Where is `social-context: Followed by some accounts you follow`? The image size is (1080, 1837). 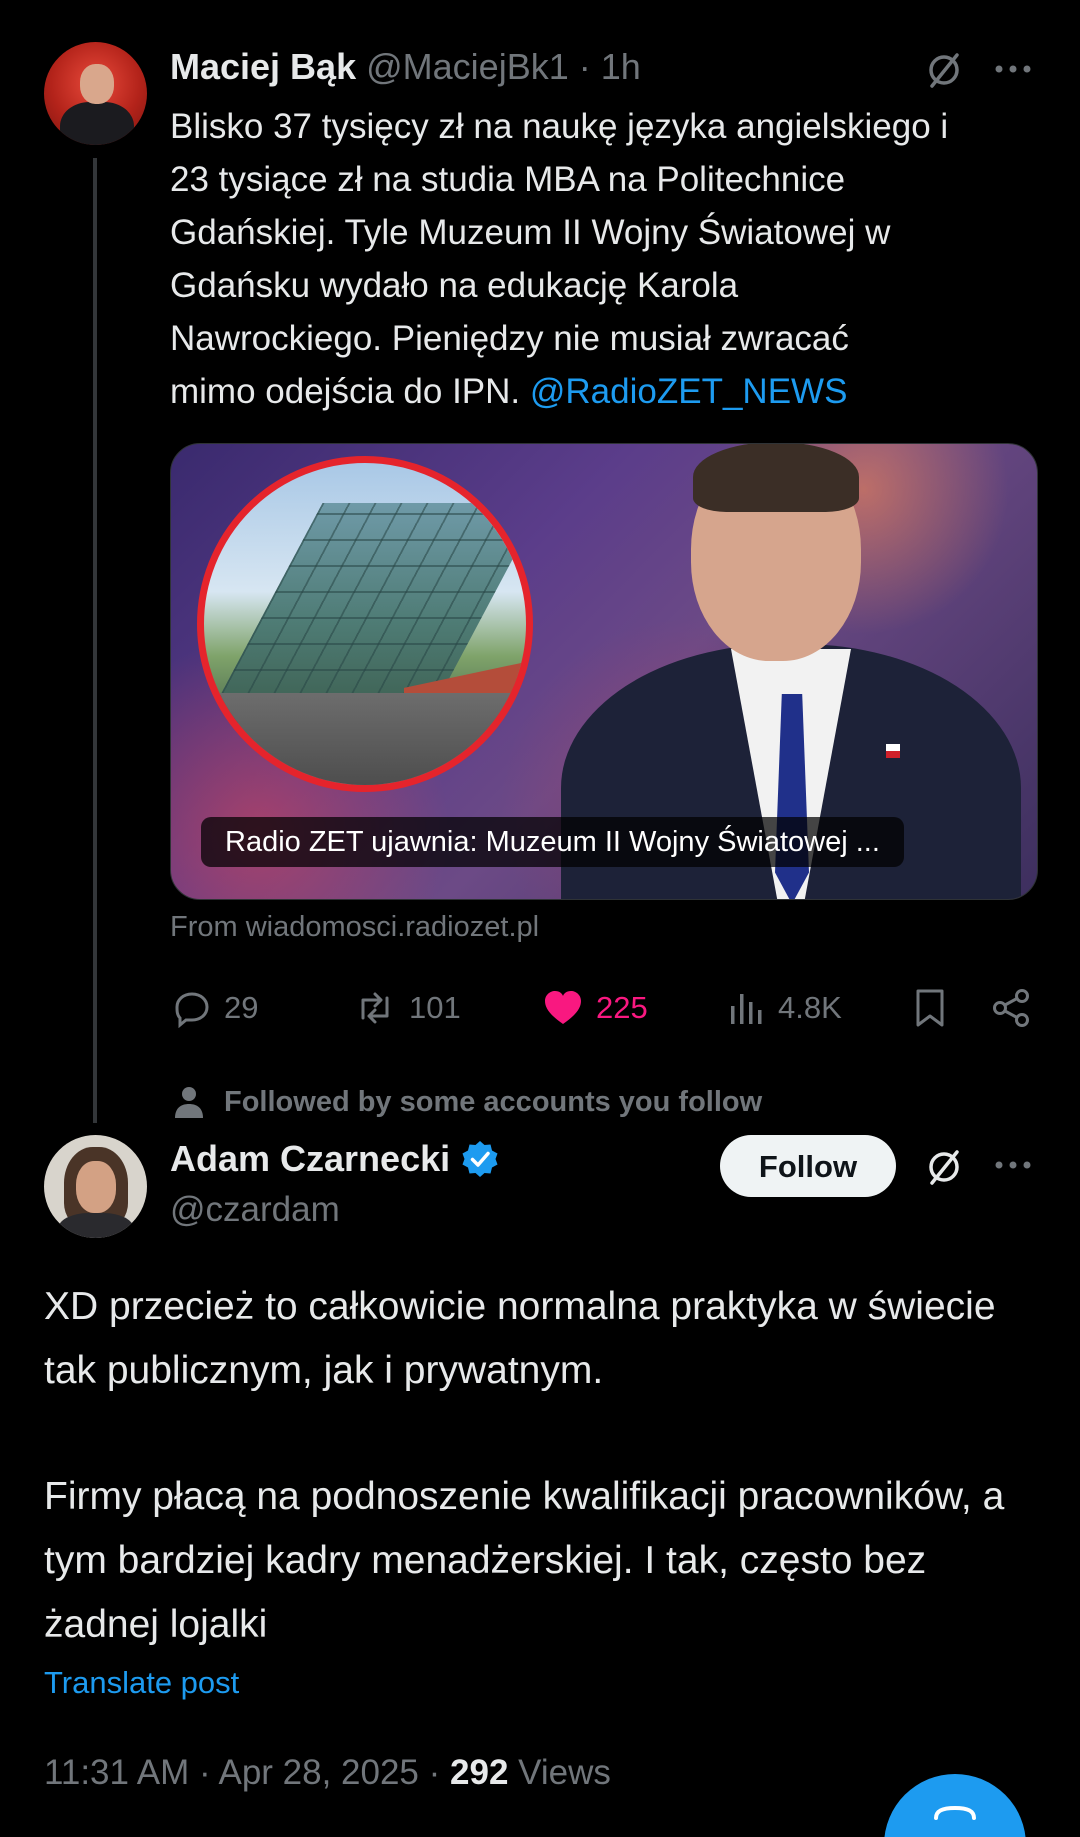
social-context: Followed by some accounts you follow is located at coordinates (467, 1102).